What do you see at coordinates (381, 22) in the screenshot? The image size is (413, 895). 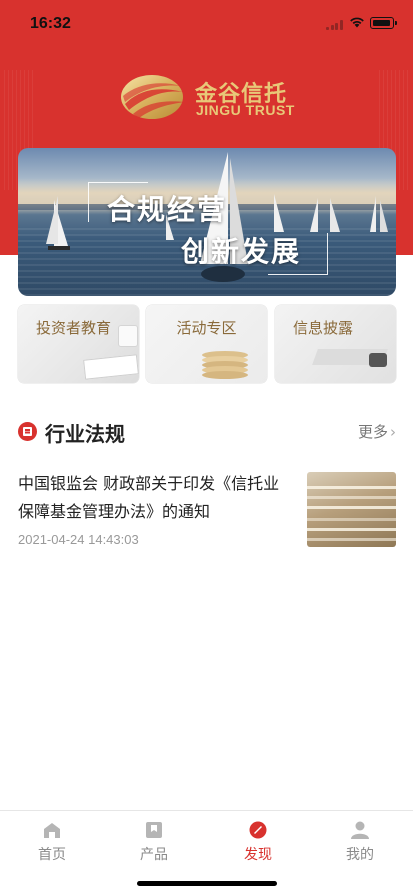 I see `battery-level` at bounding box center [381, 22].